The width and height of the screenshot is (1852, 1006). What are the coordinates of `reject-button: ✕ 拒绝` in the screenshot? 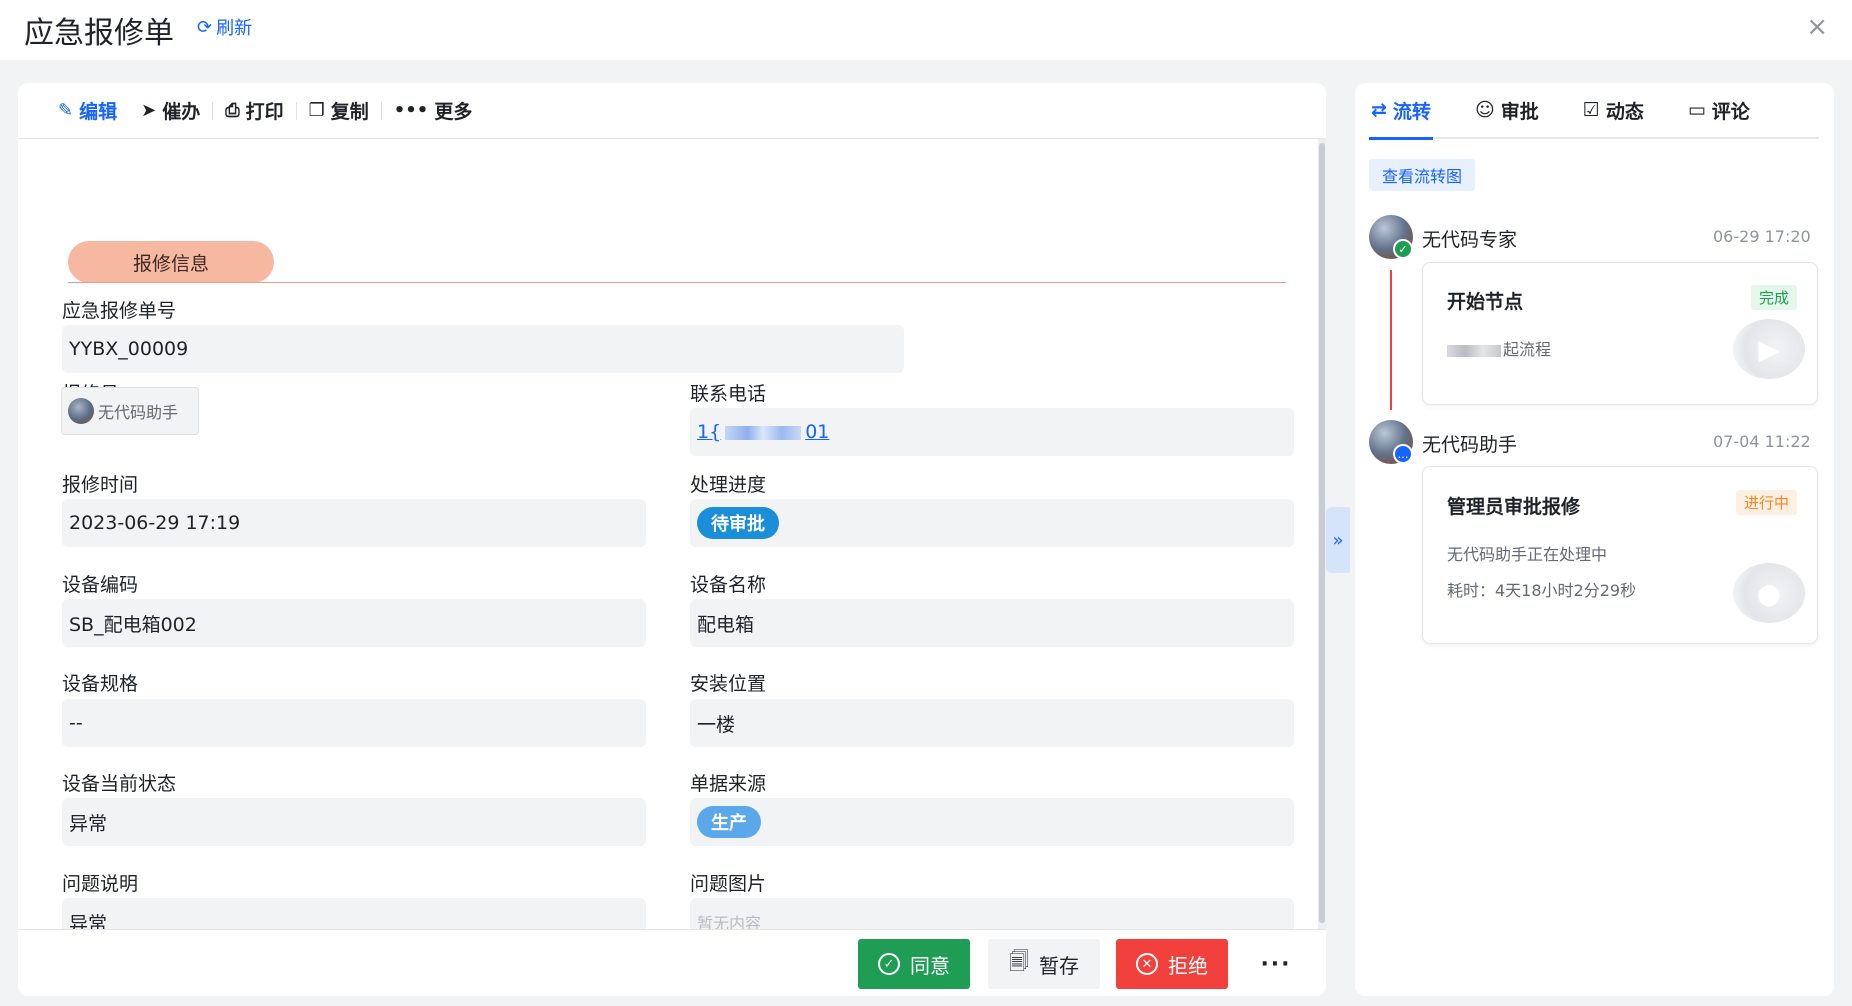 It's located at (1172, 964).